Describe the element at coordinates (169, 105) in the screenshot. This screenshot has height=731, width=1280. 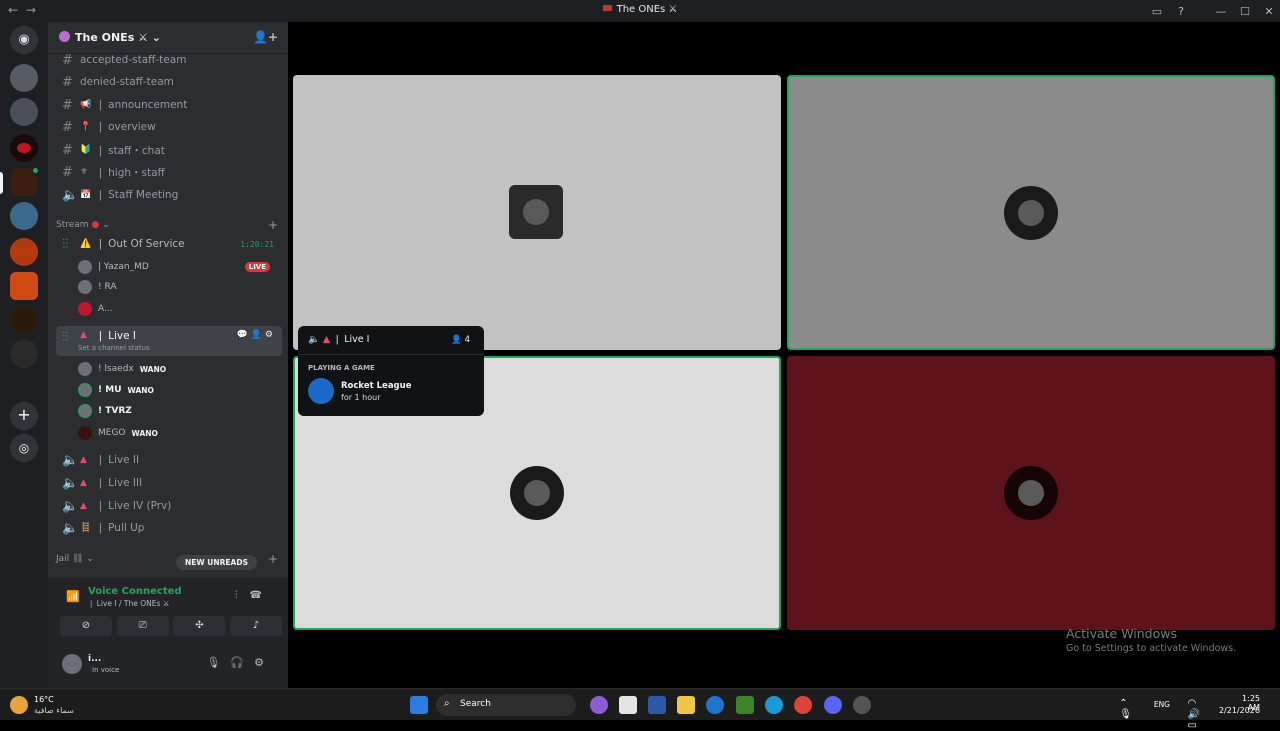
I see `channel-announcement: # 📢 ❘ announcement` at that location.